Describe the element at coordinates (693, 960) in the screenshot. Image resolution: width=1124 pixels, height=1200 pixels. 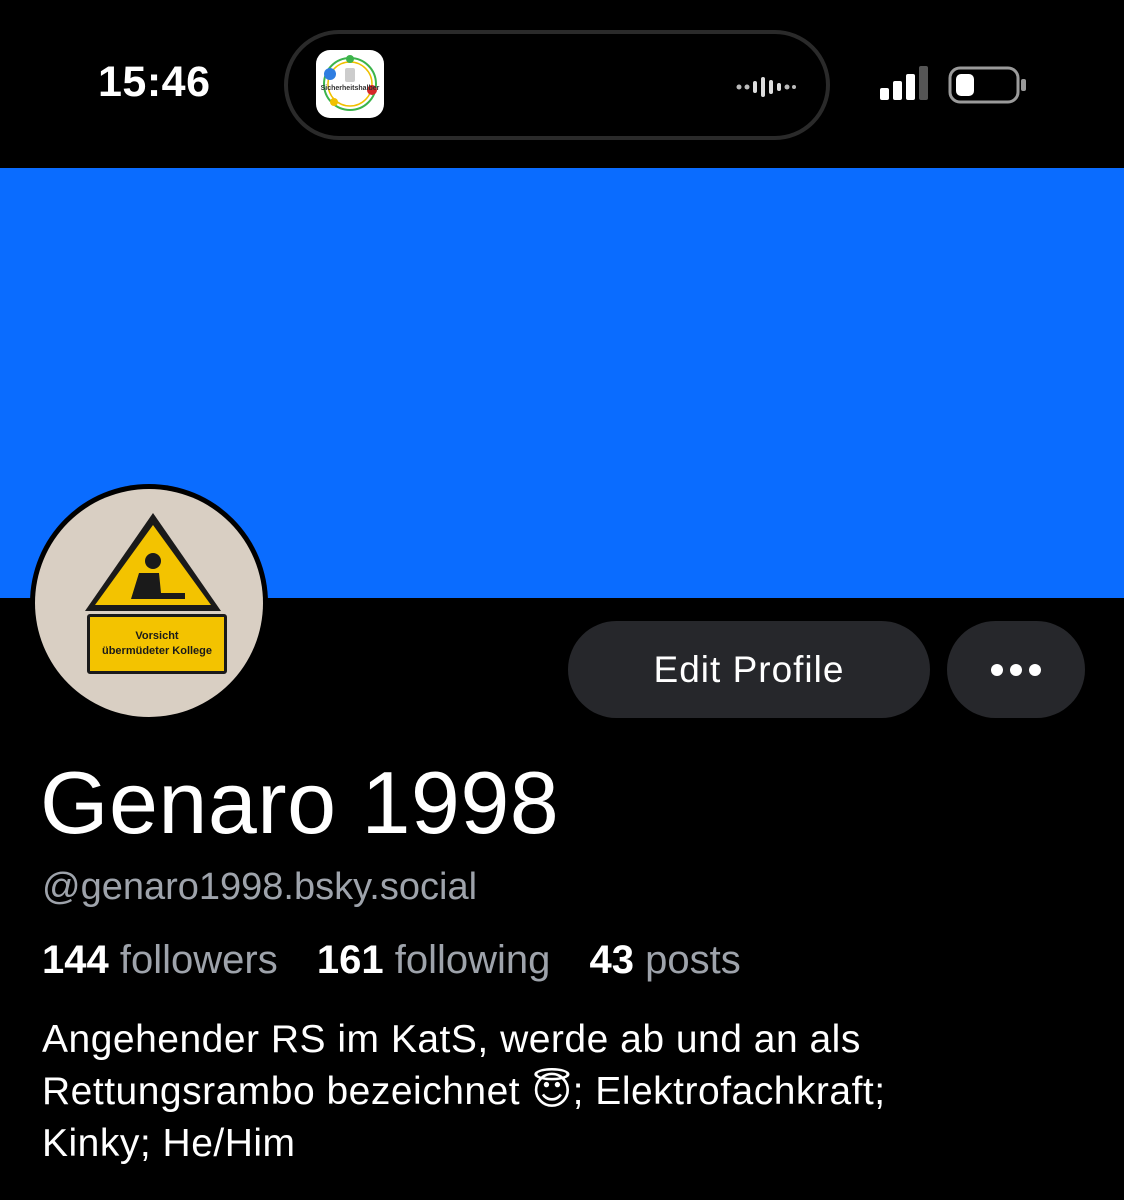
I see `posts-label: posts` at that location.